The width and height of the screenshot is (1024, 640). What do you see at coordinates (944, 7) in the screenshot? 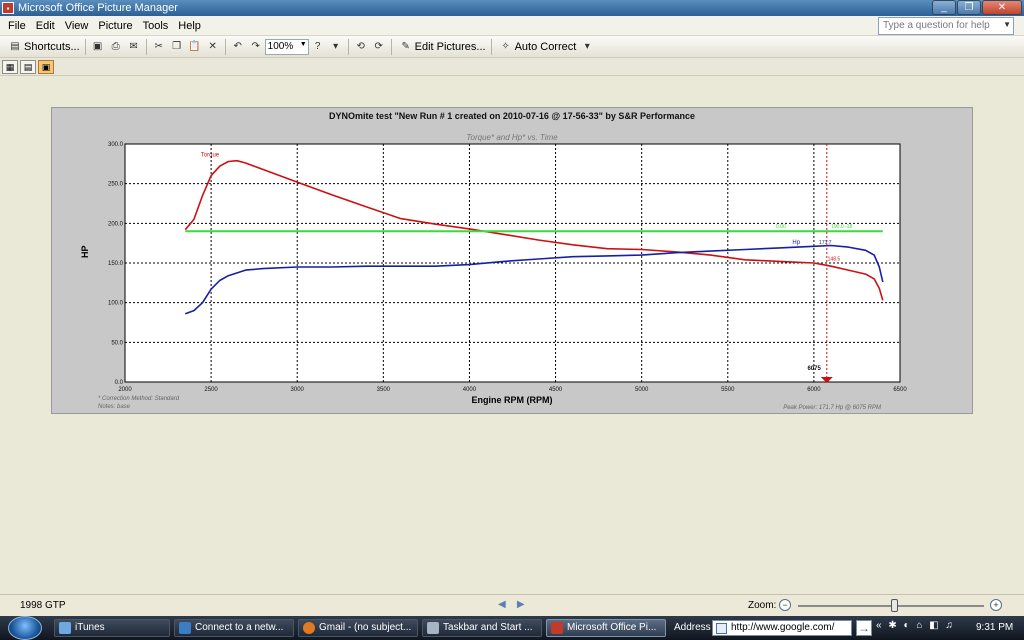
I see `minimize-button: _` at bounding box center [944, 7].